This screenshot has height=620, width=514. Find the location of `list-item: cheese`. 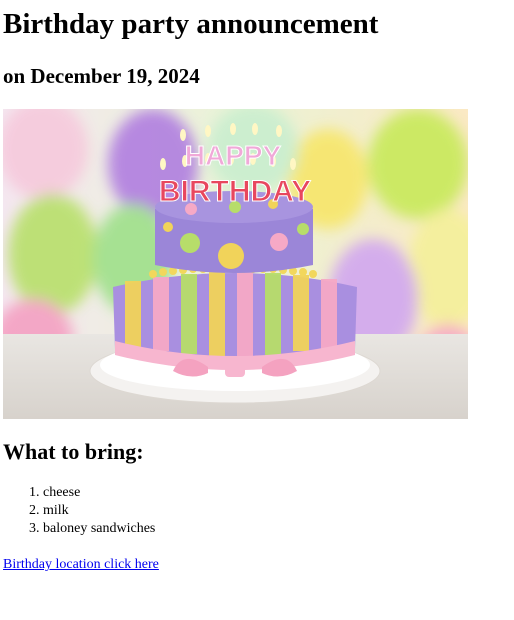

list-item: cheese is located at coordinates (278, 493).